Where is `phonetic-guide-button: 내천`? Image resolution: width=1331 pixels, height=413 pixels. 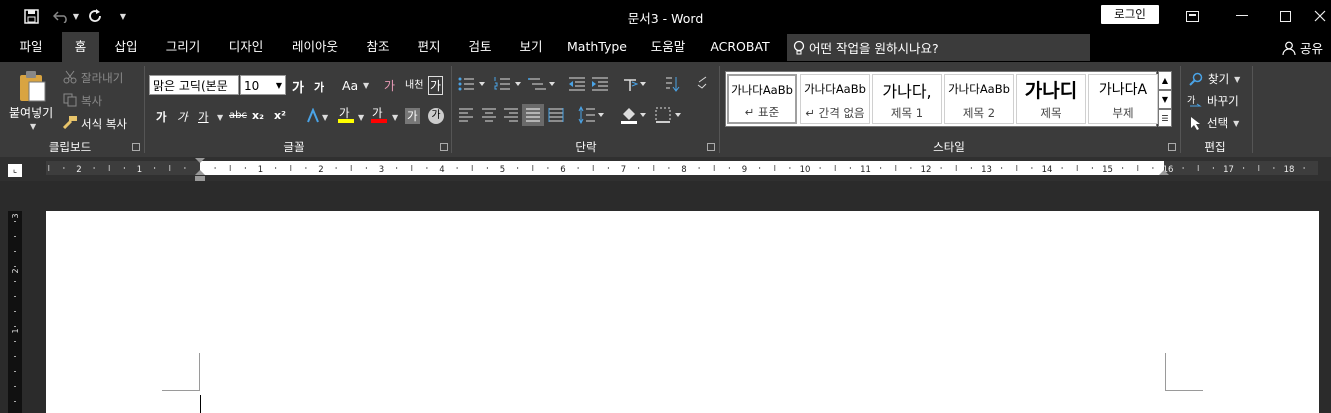 phonetic-guide-button: 내천 is located at coordinates (414, 83).